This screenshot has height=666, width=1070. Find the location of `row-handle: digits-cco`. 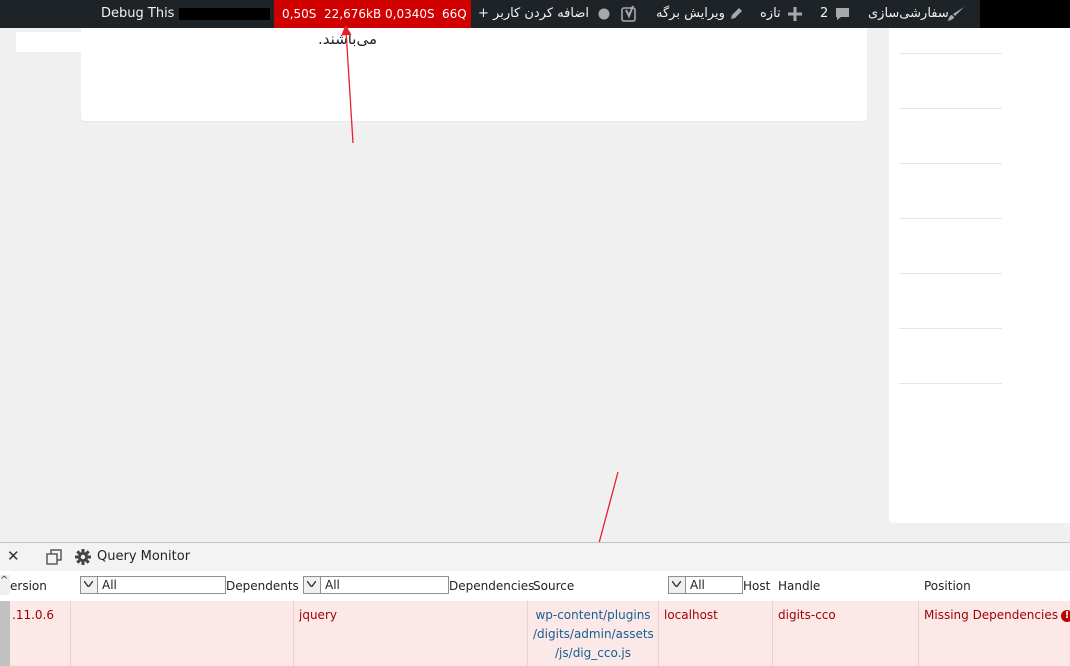

row-handle: digits-cco is located at coordinates (807, 615).